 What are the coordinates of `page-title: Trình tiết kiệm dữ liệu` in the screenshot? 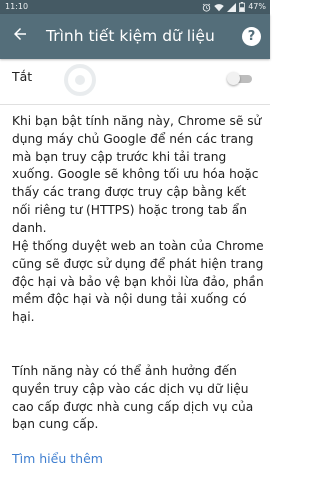 It's located at (130, 36).